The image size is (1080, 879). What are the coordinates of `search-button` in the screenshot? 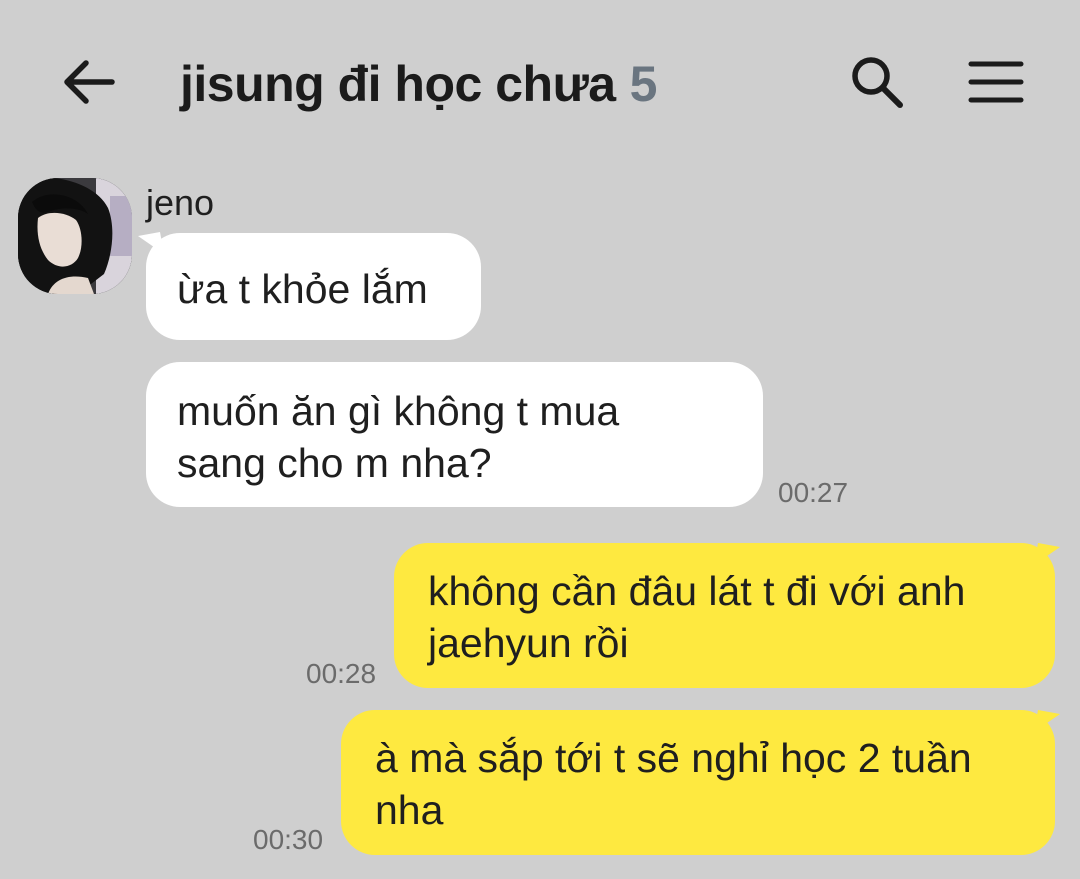 It's located at (877, 82).